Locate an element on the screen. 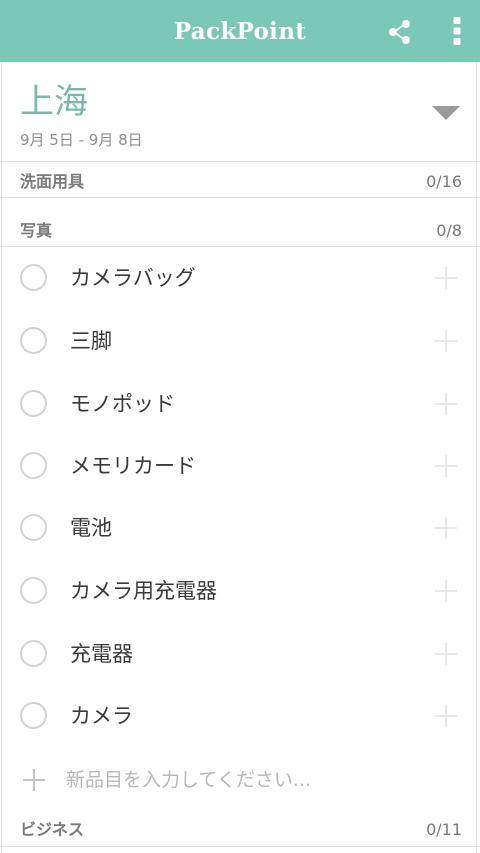  list-item: カメラ is located at coordinates (240, 717).